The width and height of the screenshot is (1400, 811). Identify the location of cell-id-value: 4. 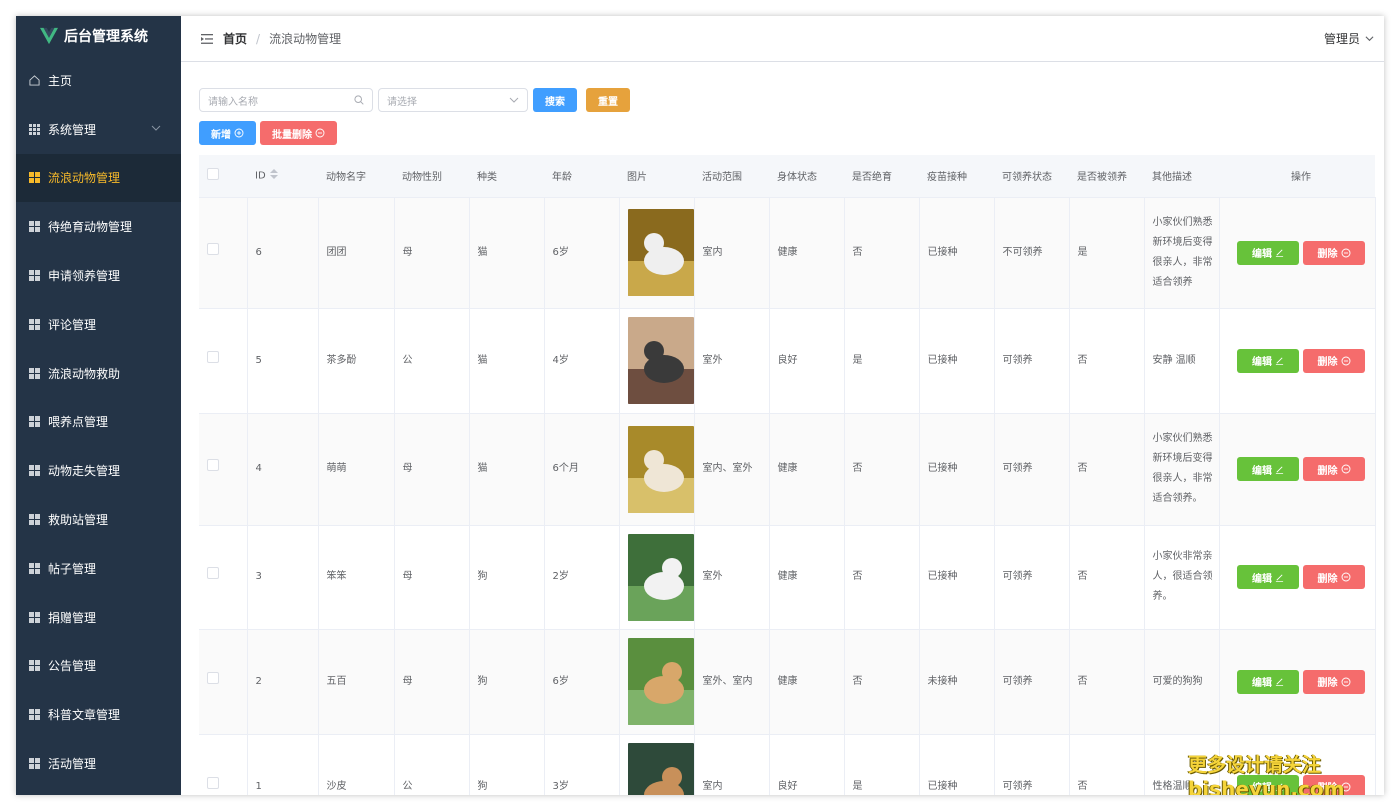
(258, 468).